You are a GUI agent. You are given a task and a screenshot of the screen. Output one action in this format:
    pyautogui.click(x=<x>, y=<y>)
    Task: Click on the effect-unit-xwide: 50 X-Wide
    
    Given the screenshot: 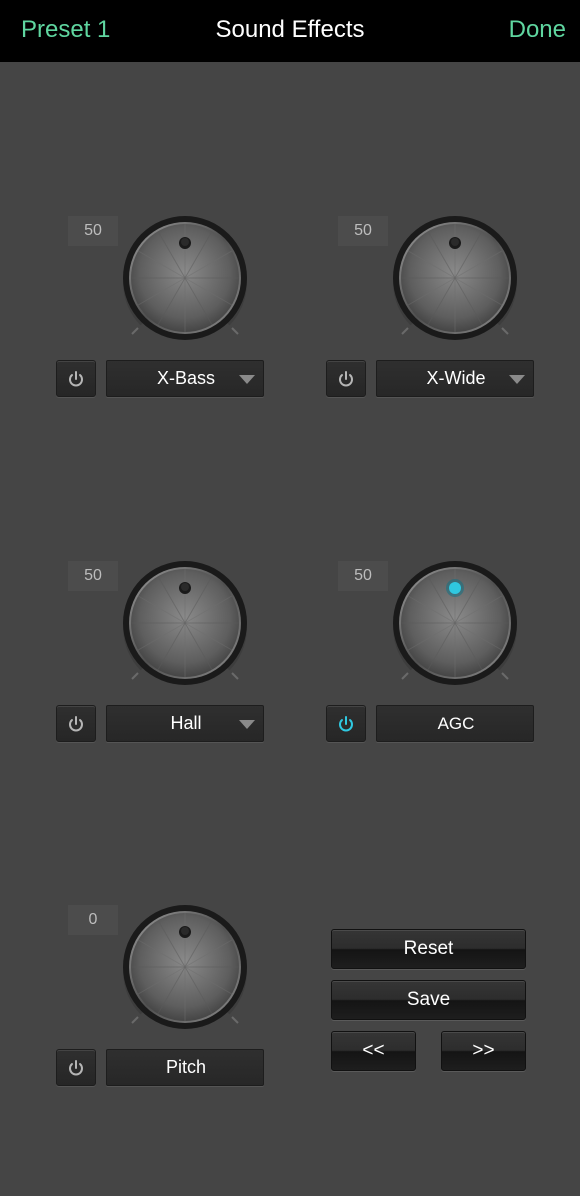 What is the action you would take?
    pyautogui.click(x=441, y=311)
    